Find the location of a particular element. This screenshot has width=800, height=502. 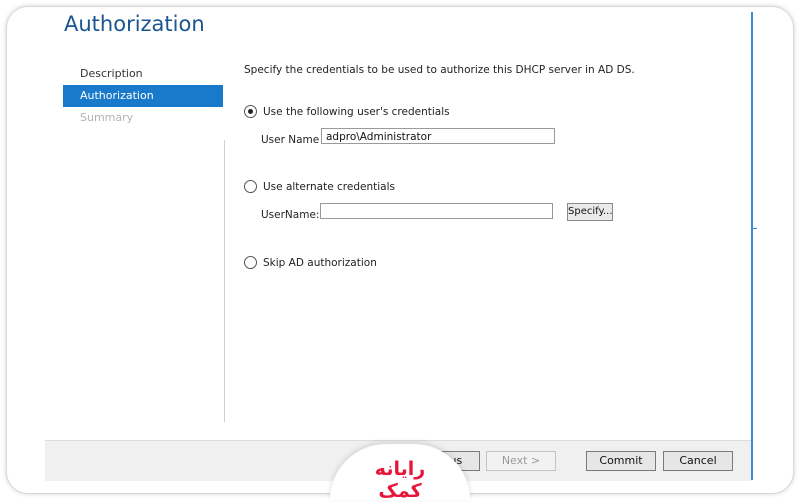

radio-current-credentials is located at coordinates (250, 111).